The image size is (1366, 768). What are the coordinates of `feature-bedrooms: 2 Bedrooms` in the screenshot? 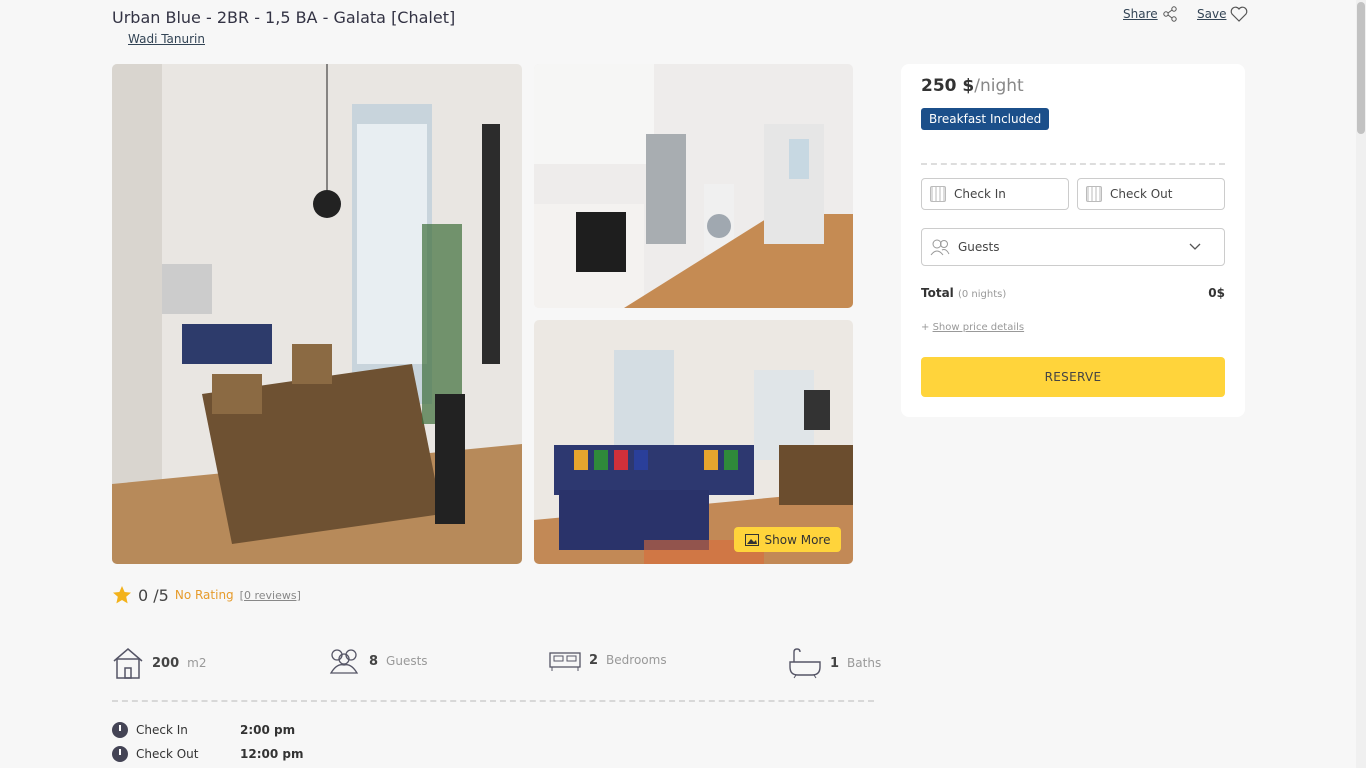 It's located at (608, 660).